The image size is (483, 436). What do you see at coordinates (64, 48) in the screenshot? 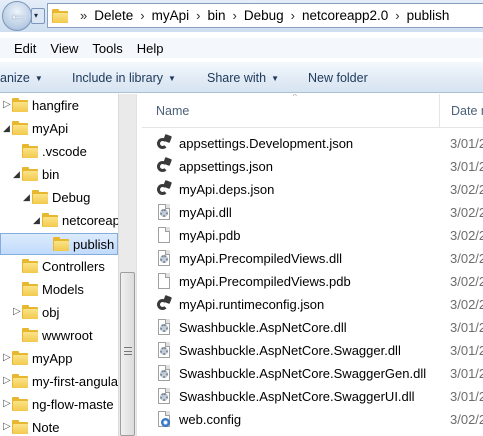
I see `menu-view: View` at bounding box center [64, 48].